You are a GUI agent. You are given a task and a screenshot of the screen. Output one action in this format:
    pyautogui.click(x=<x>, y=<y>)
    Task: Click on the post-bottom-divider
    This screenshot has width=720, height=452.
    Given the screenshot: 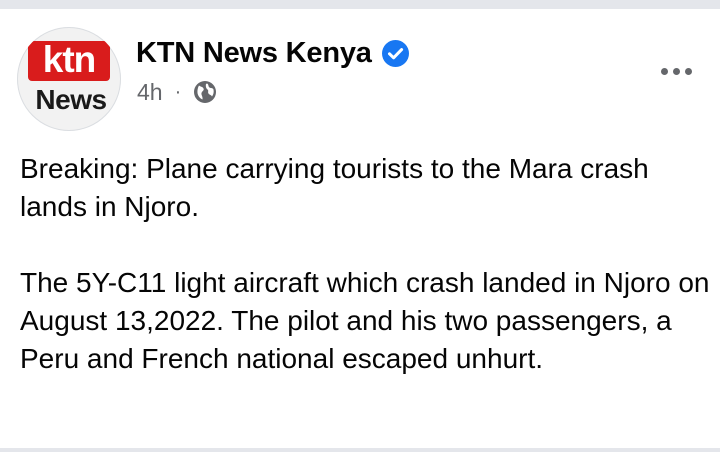 What is the action you would take?
    pyautogui.click(x=360, y=450)
    